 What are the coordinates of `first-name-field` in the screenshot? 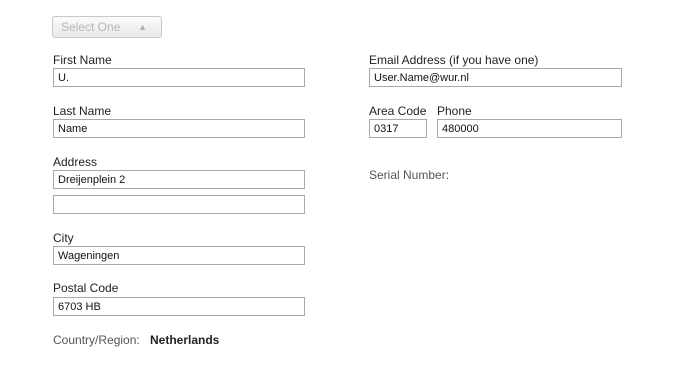 It's located at (179, 77).